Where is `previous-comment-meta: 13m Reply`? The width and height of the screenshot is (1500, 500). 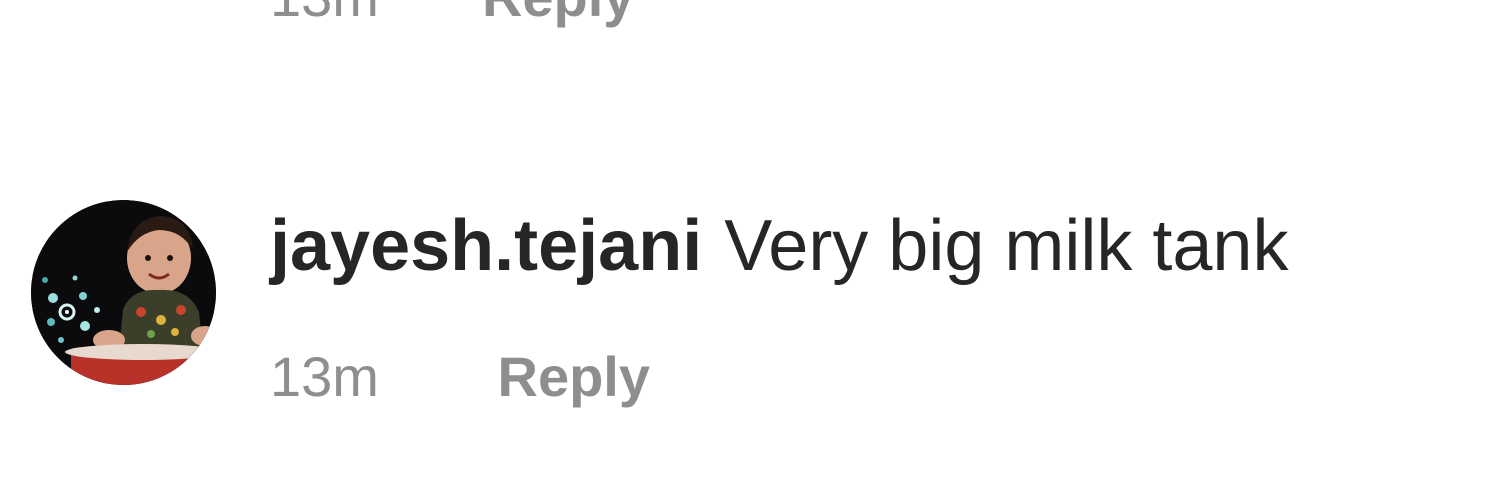
previous-comment-meta: 13m Reply is located at coordinates (452, 14).